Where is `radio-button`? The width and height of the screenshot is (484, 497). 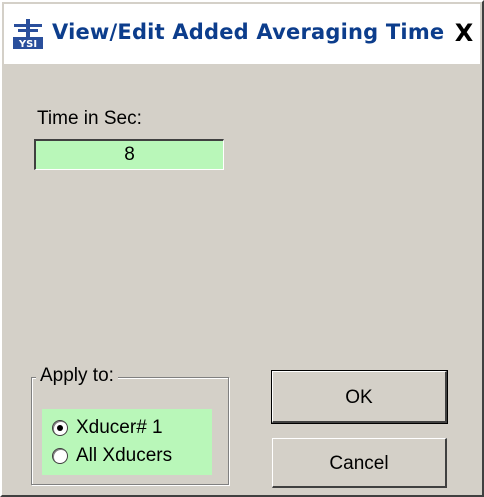 radio-button is located at coordinates (60, 456).